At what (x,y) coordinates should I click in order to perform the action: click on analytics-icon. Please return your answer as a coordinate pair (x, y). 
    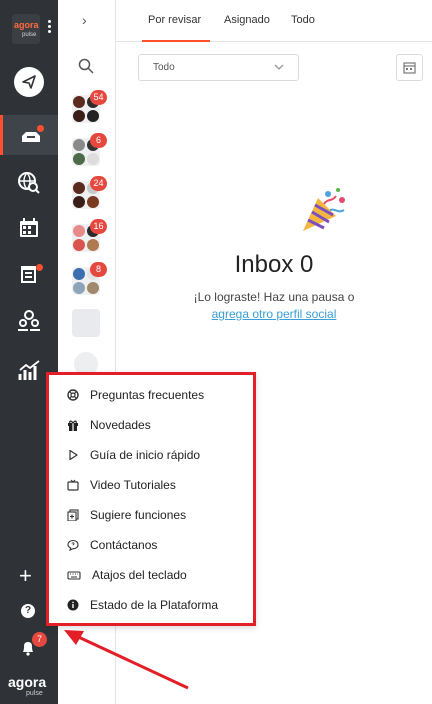
    Looking at the image, I should click on (29, 370).